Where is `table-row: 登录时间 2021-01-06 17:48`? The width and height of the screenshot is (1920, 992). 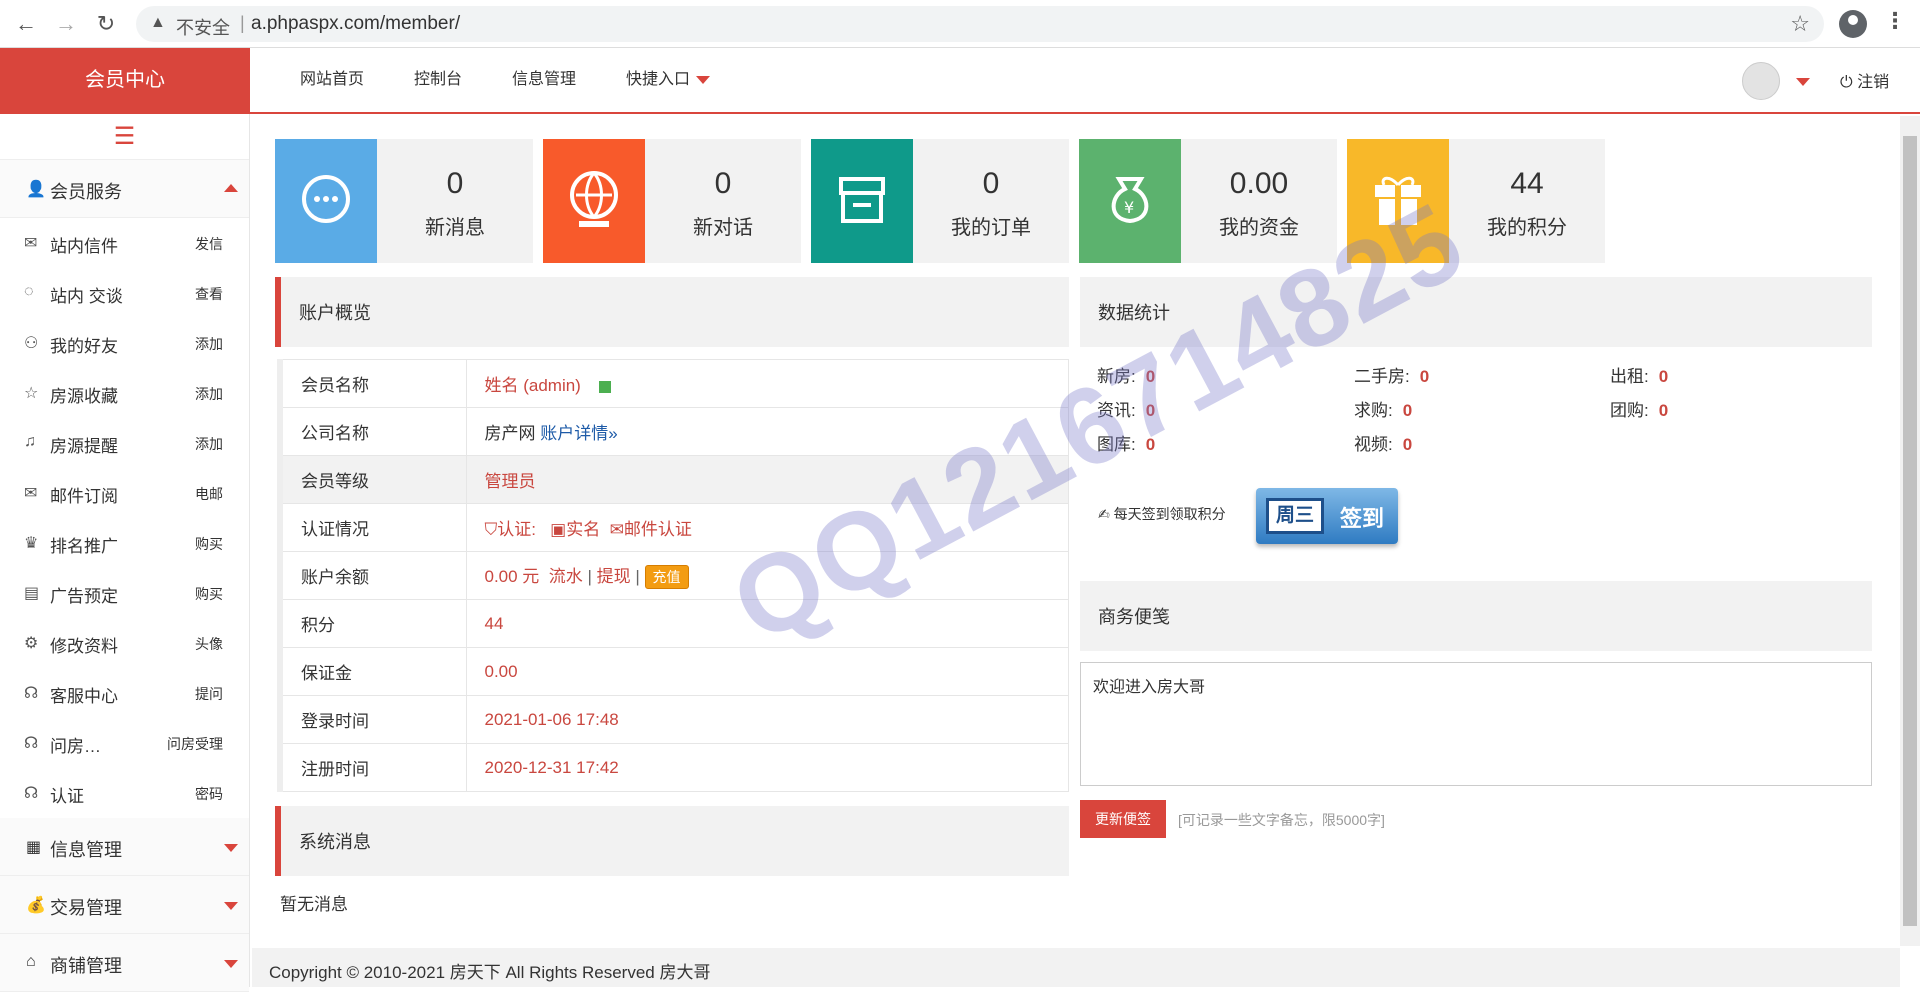 table-row: 登录时间 2021-01-06 17:48 is located at coordinates (674, 719).